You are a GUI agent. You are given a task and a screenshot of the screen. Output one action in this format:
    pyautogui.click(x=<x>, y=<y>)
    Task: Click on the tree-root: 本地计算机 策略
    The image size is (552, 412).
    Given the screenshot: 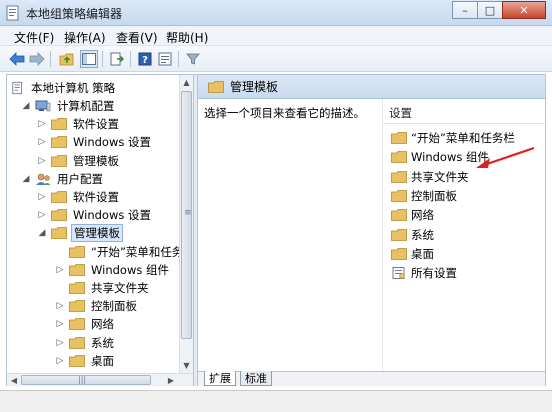 What is the action you would take?
    pyautogui.click(x=64, y=88)
    